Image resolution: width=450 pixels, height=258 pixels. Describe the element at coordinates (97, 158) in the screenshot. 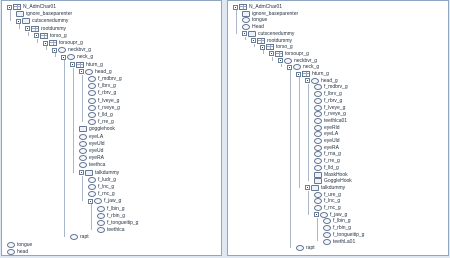

I see `tree-node-label: eyeRA` at that location.